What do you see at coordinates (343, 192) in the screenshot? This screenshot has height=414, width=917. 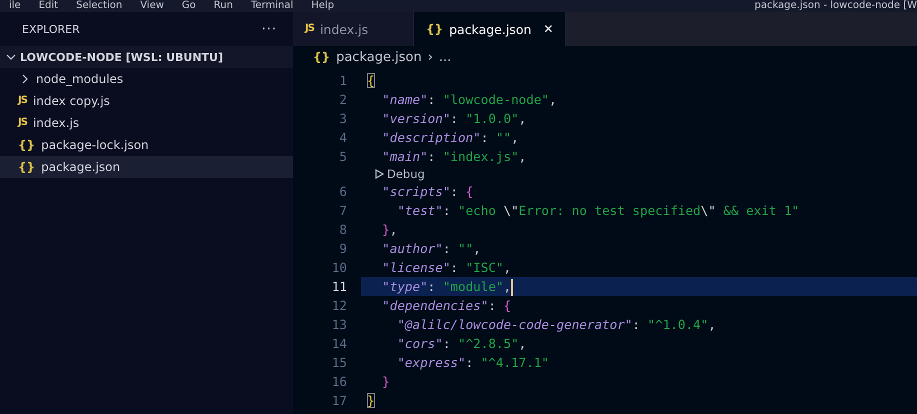 I see `line-number: 6` at bounding box center [343, 192].